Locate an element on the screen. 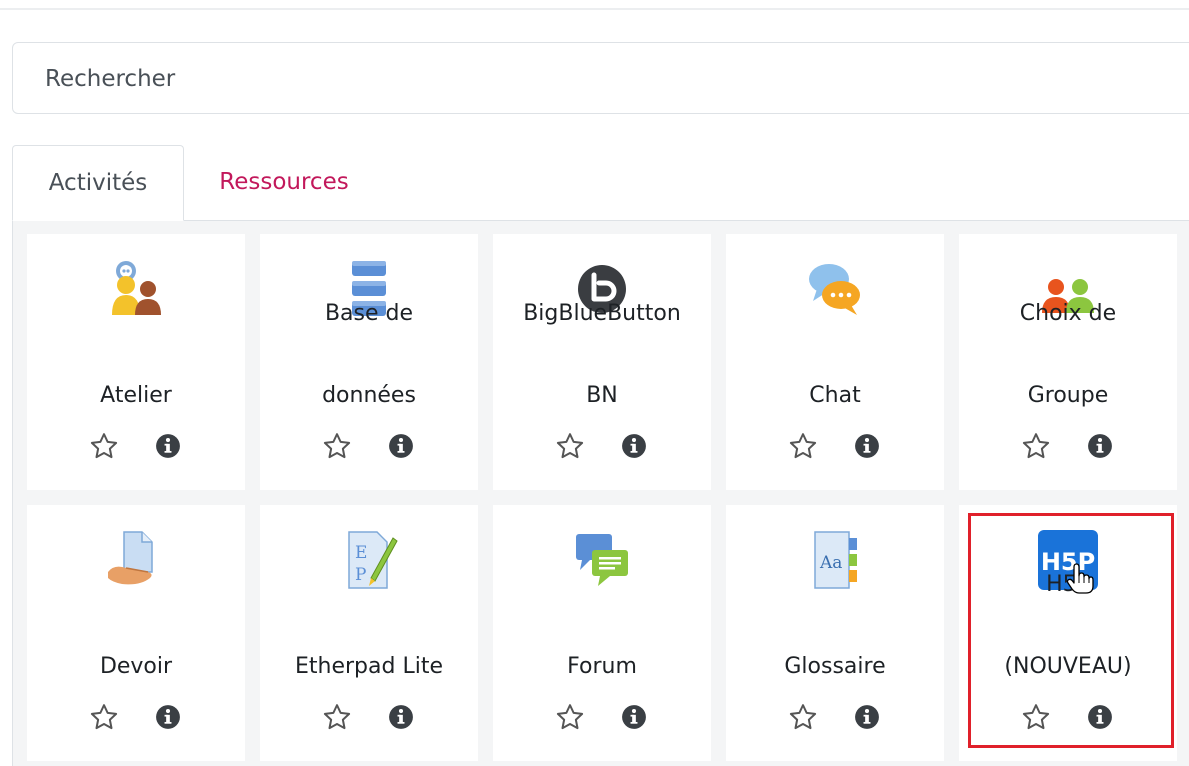 Image resolution: width=1189 pixels, height=766 pixels. hand-cursor-icon is located at coordinates (1080, 578).